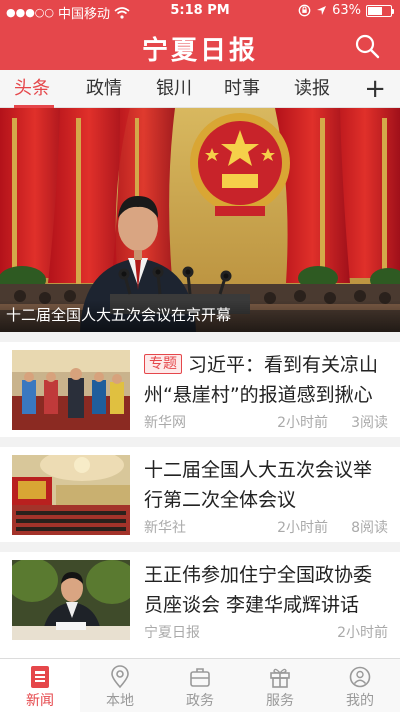  I want to click on bottom-navigation: 新闻 本地 政务 服务 我的, so click(200, 685).